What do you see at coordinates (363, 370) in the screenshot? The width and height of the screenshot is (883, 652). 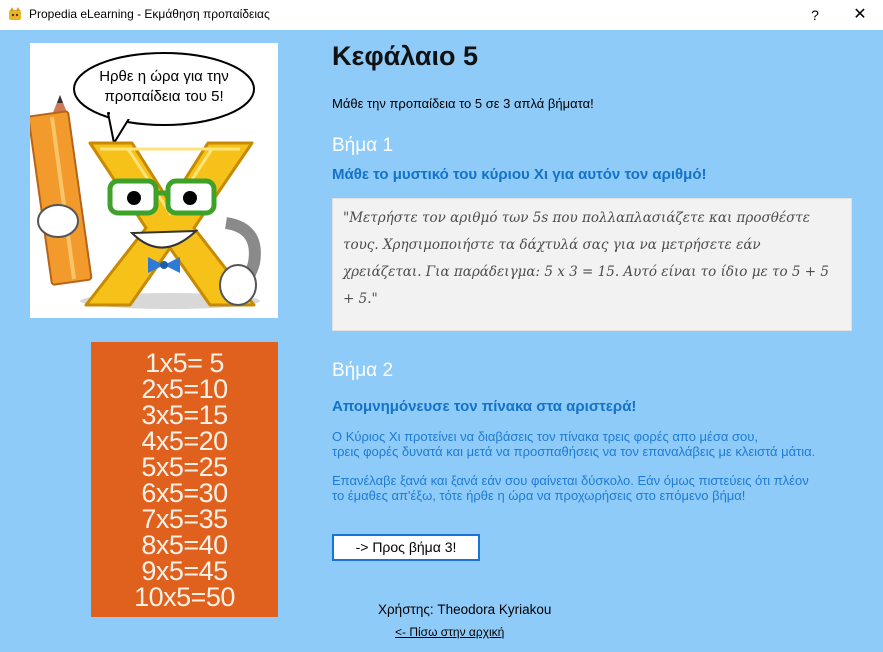 I see `step2-title: Βήμα 2` at bounding box center [363, 370].